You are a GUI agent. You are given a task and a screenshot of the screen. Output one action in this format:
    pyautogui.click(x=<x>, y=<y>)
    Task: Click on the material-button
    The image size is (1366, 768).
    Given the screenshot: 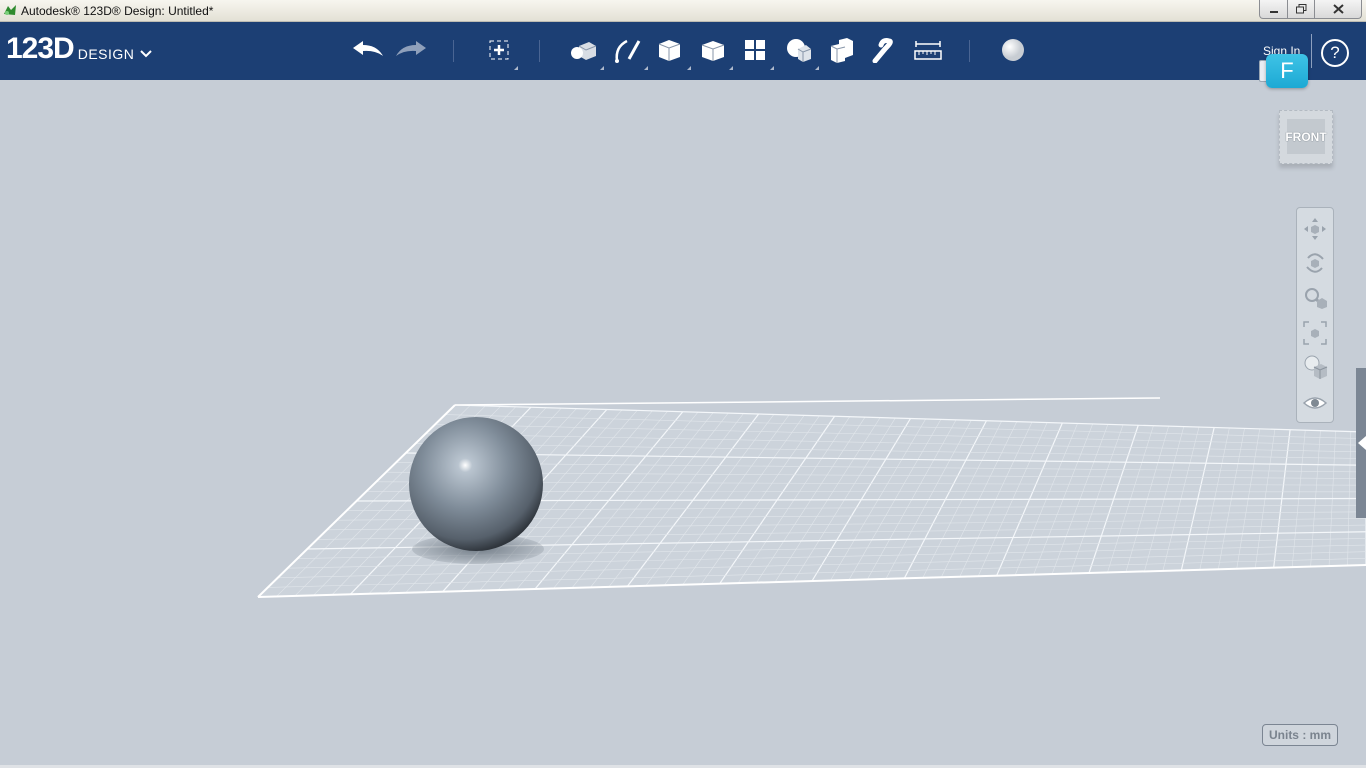 What is the action you would take?
    pyautogui.click(x=1013, y=50)
    